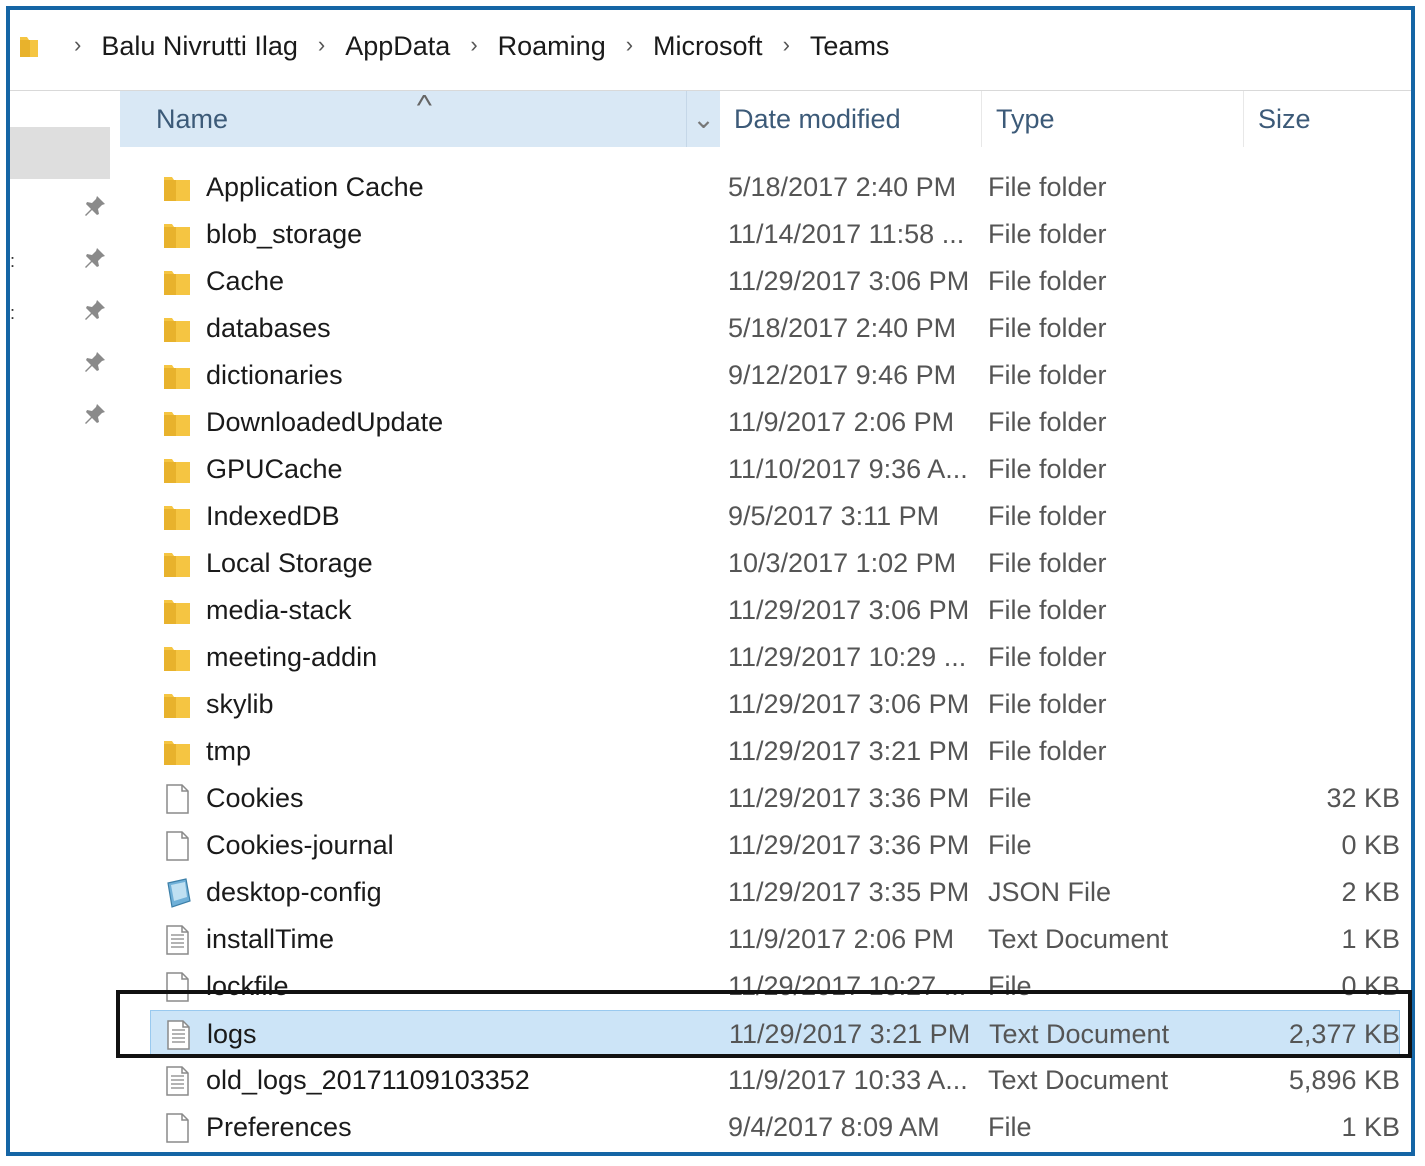 The height and width of the screenshot is (1166, 1425). What do you see at coordinates (199, 46) in the screenshot?
I see `breadcrumb-item-user: Balu Nivrutti Ilag` at bounding box center [199, 46].